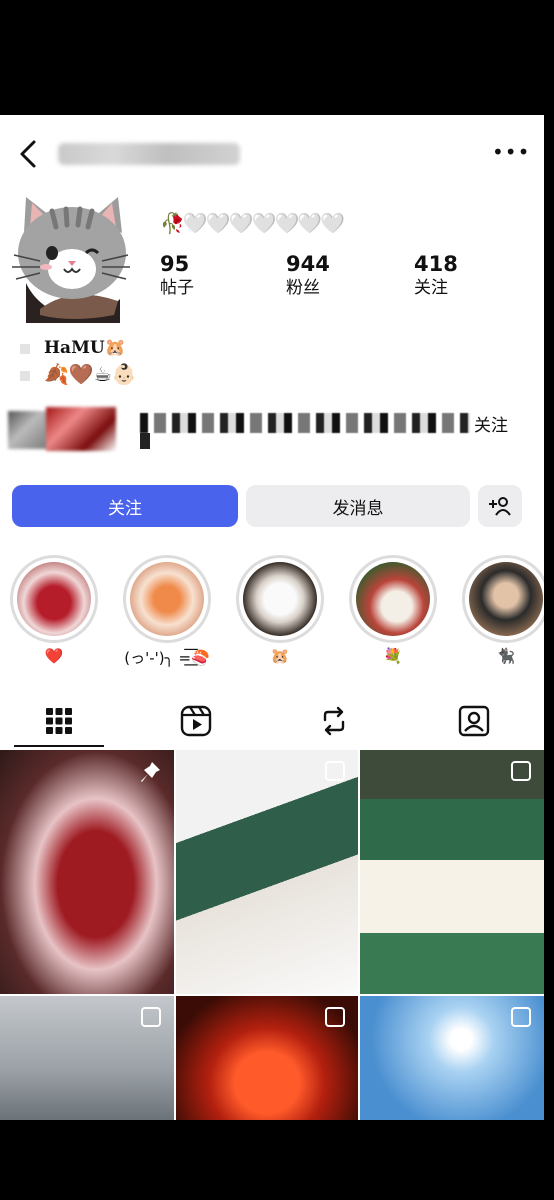 Image resolution: width=554 pixels, height=1200 pixels. I want to click on following-stat: 418 关注, so click(454, 275).